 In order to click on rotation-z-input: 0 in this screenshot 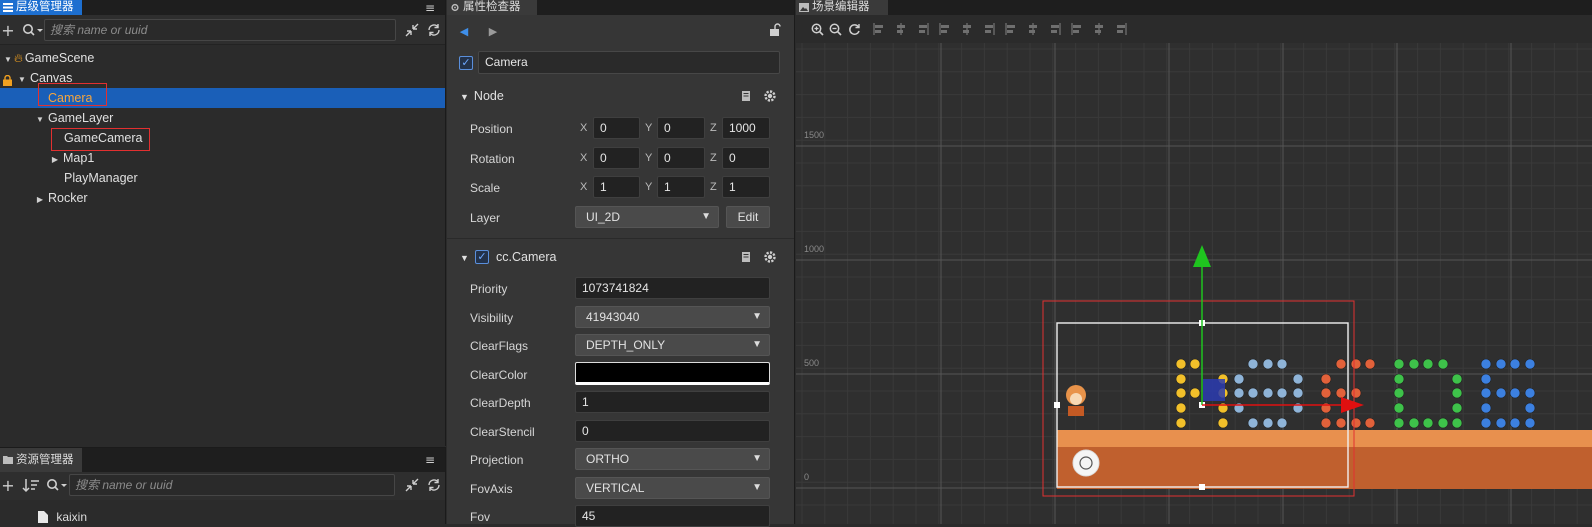, I will do `click(746, 158)`.